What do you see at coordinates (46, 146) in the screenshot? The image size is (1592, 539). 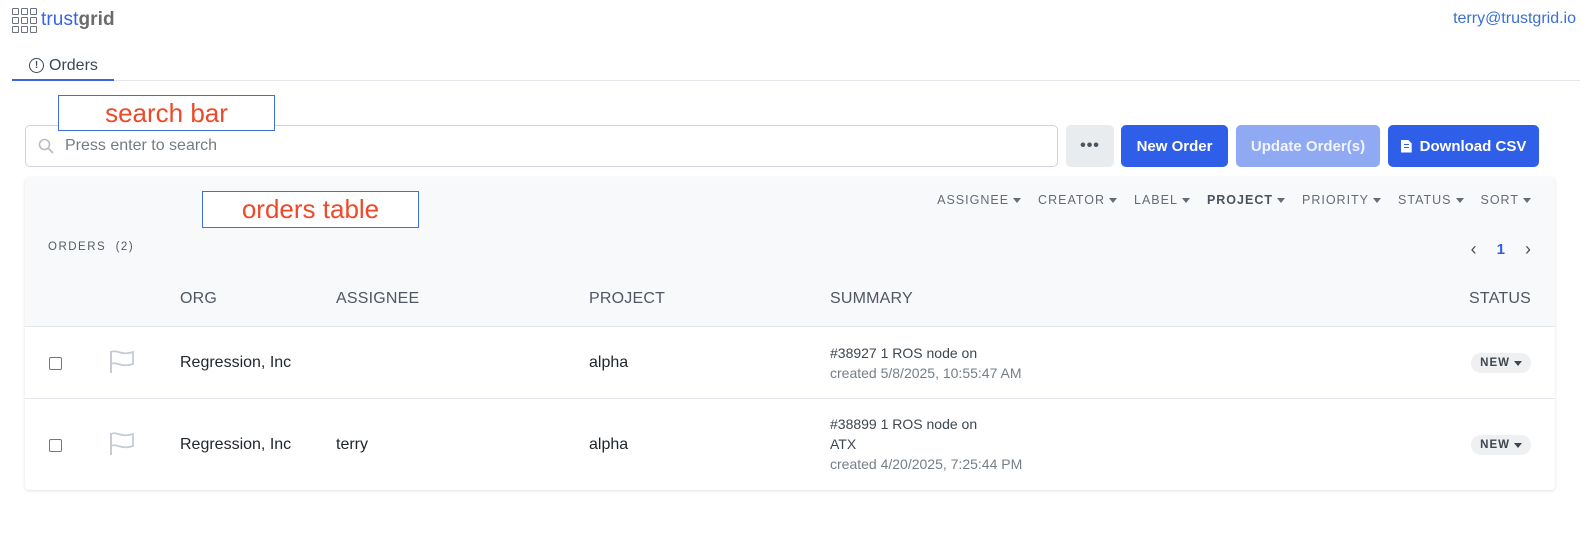 I see `search-icon` at bounding box center [46, 146].